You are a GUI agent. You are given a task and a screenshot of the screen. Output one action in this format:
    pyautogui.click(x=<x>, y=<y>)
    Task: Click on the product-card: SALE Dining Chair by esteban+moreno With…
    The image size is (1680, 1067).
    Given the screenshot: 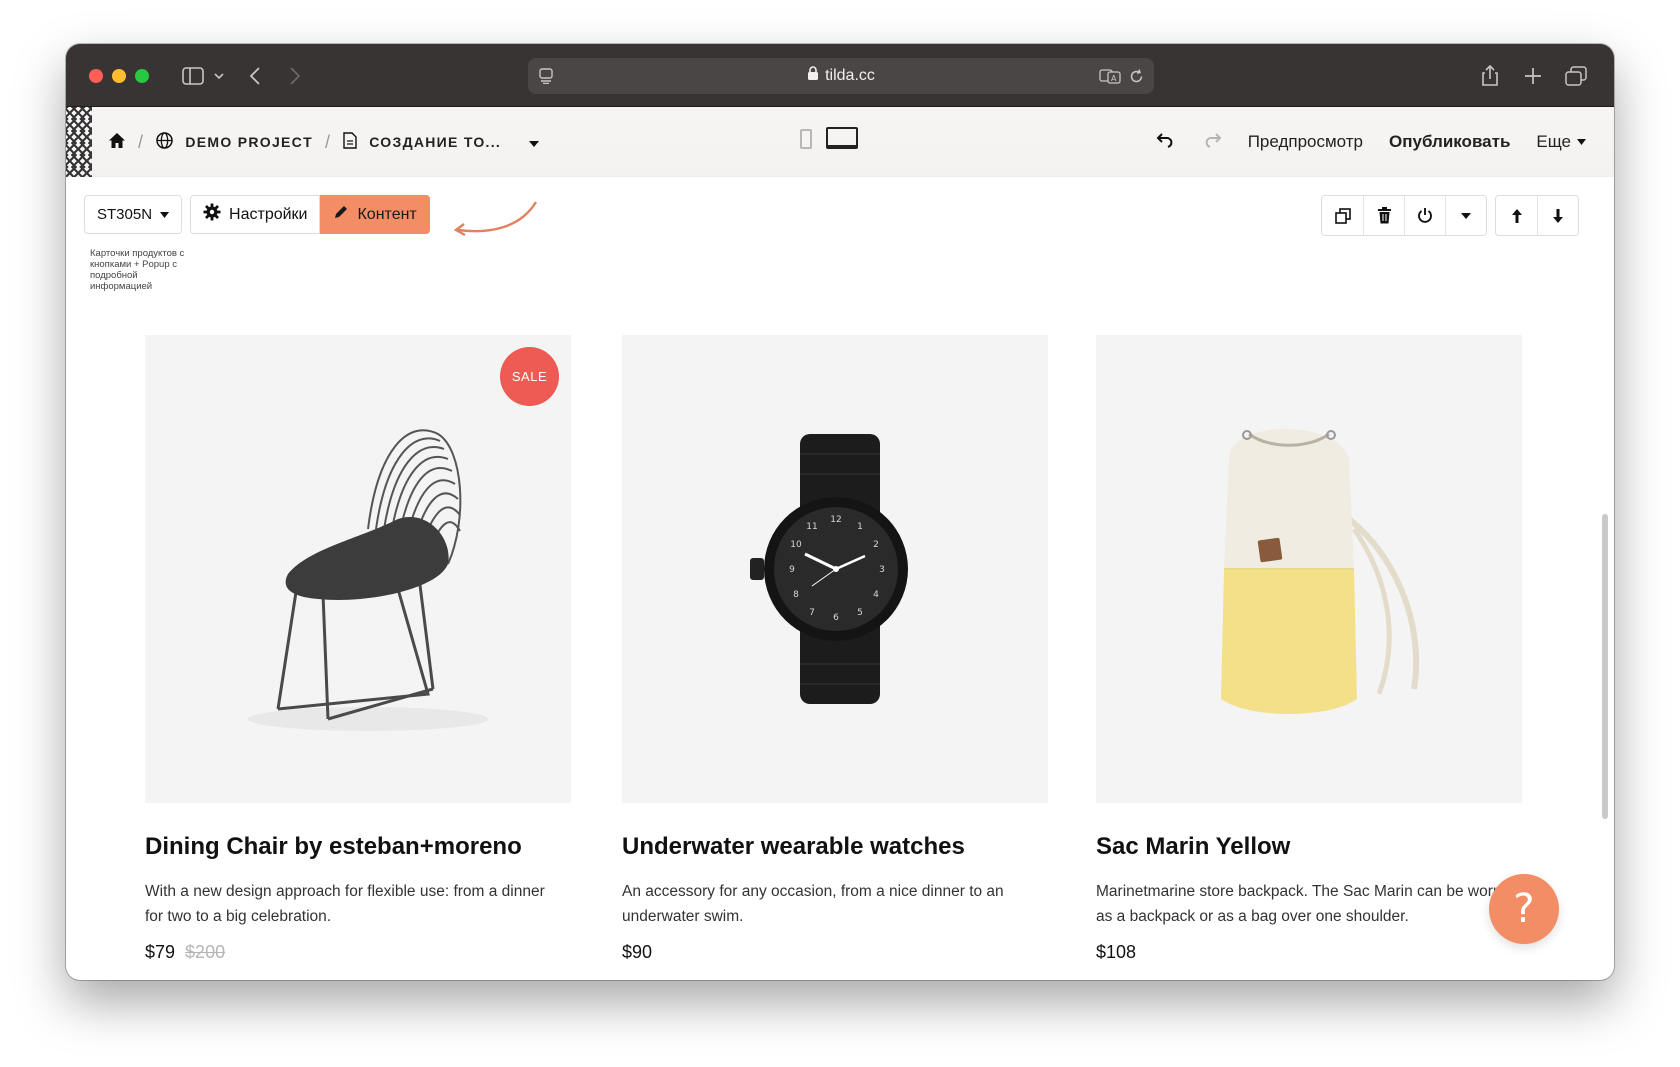 What is the action you would take?
    pyautogui.click(x=358, y=649)
    